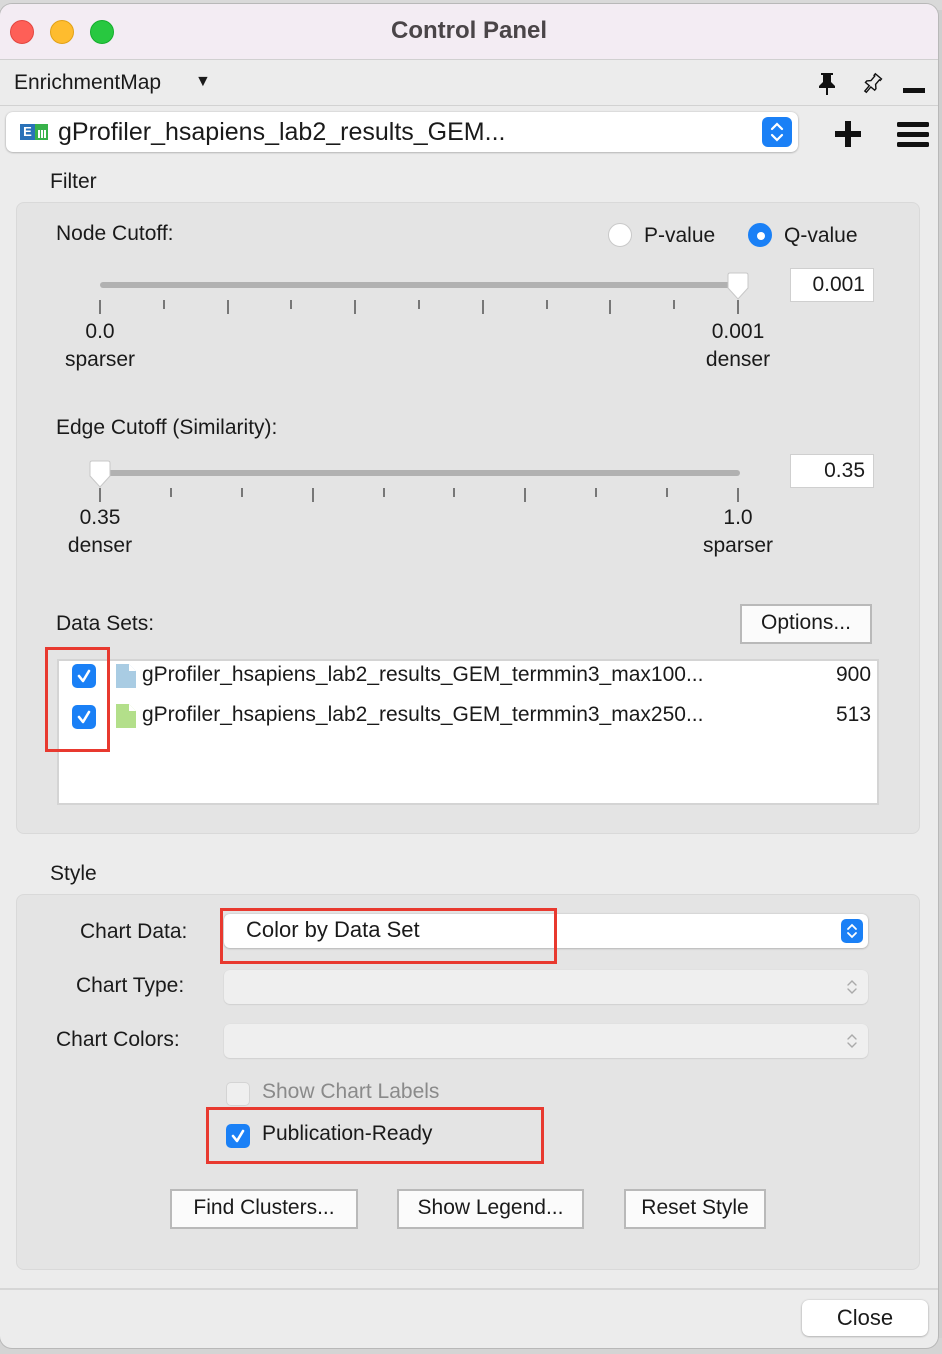 The image size is (942, 1354). What do you see at coordinates (130, 985) in the screenshot?
I see `chart-type-label: Chart Type:` at bounding box center [130, 985].